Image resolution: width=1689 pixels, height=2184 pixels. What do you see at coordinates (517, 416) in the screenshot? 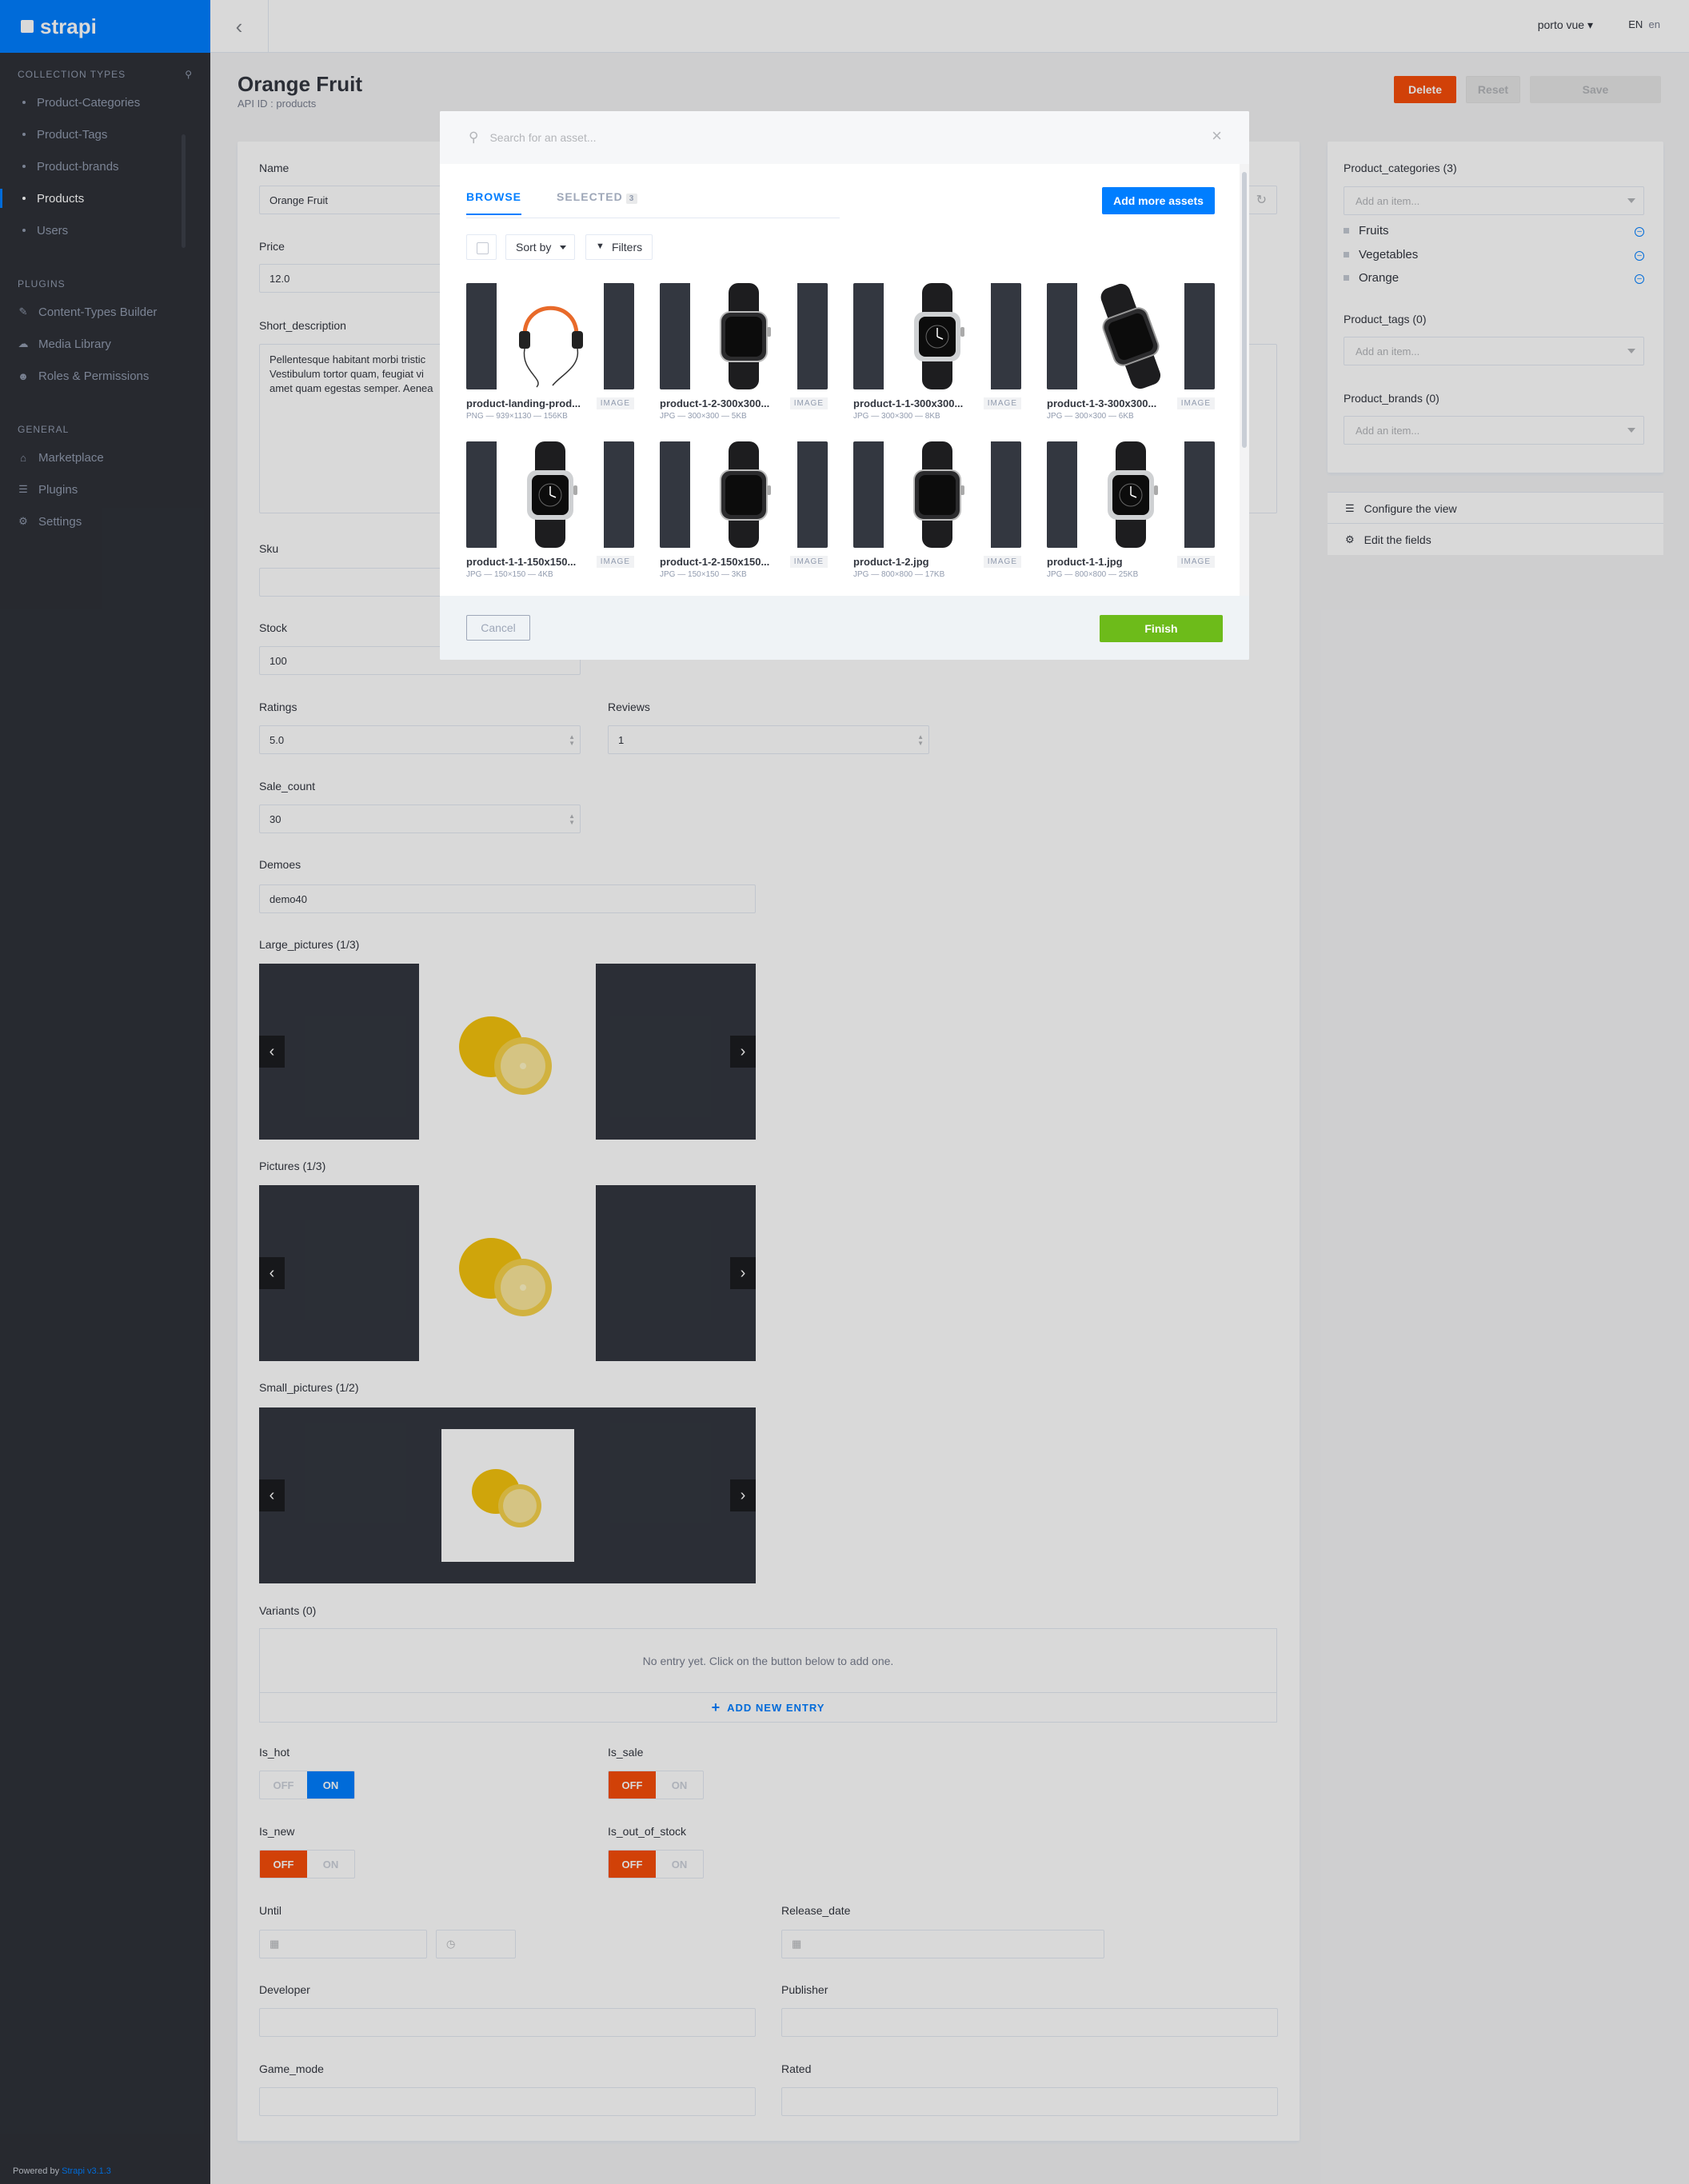
I see `asset-meta: PNG — 939×1130 — 156KB` at bounding box center [517, 416].